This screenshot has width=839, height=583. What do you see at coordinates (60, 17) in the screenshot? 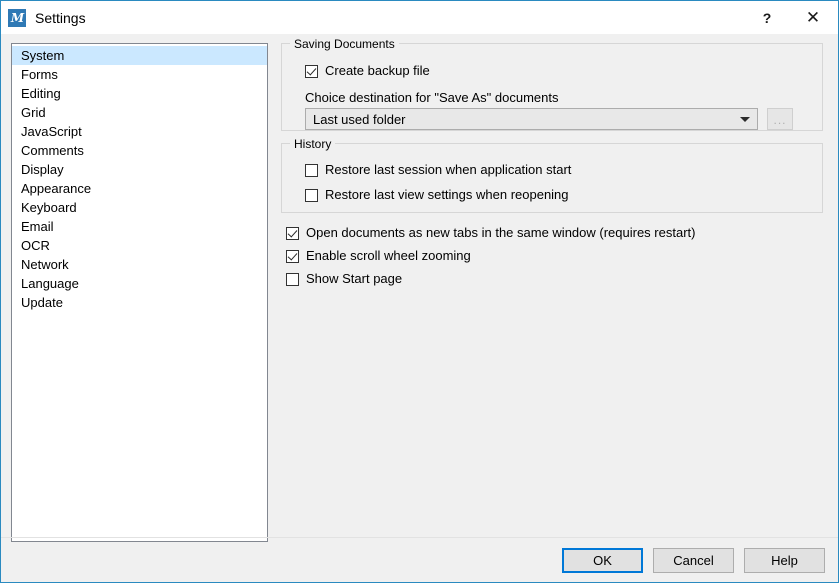
I see `window-title: Settings` at bounding box center [60, 17].